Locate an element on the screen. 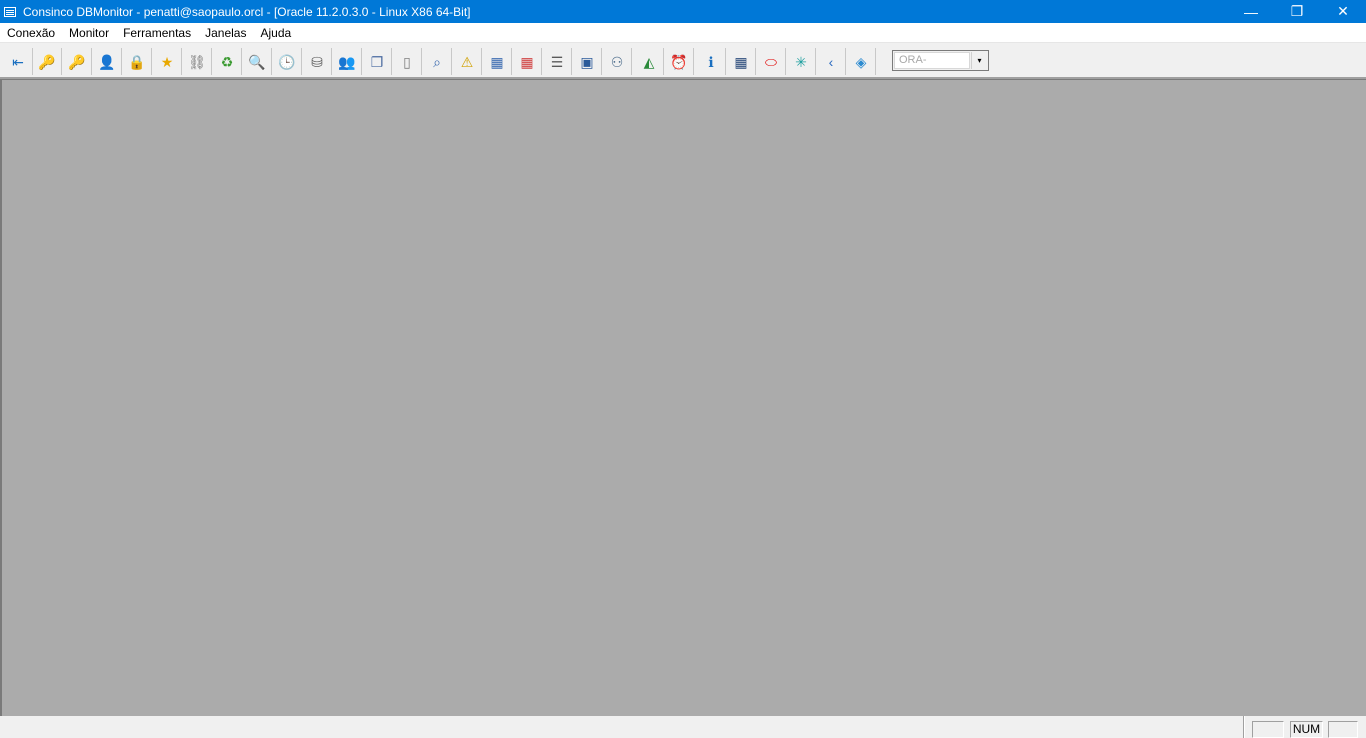 The height and width of the screenshot is (738, 1366). connect-icon: ⇤ is located at coordinates (18, 61).